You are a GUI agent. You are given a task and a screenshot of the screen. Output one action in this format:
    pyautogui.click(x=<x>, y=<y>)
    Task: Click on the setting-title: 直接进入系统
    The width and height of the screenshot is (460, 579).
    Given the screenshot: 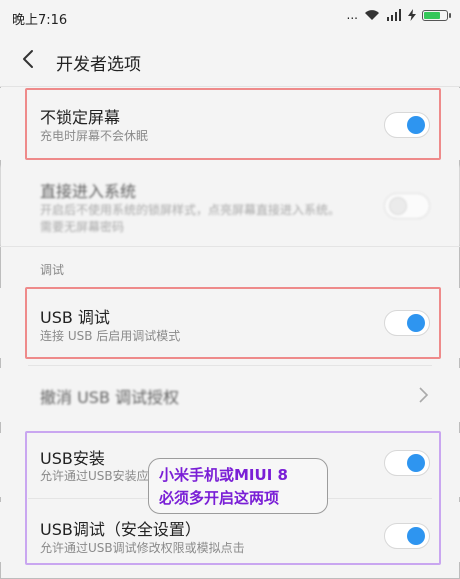 What is the action you would take?
    pyautogui.click(x=88, y=191)
    